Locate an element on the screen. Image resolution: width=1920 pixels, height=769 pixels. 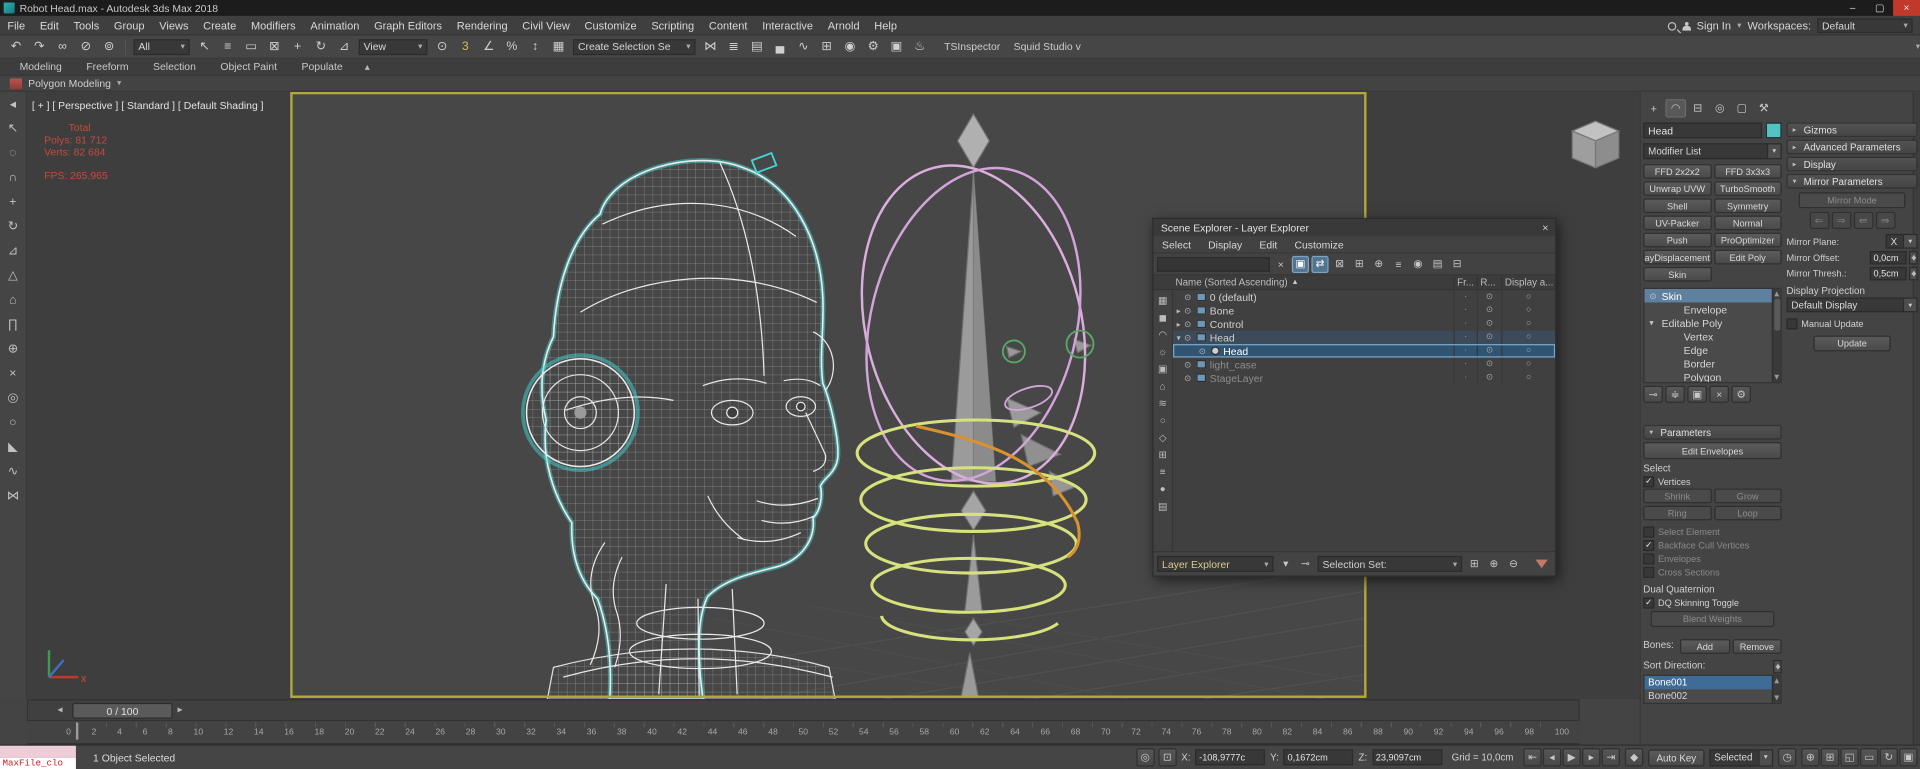
bridge-tool-icon: ∏ is located at coordinates (13, 325).